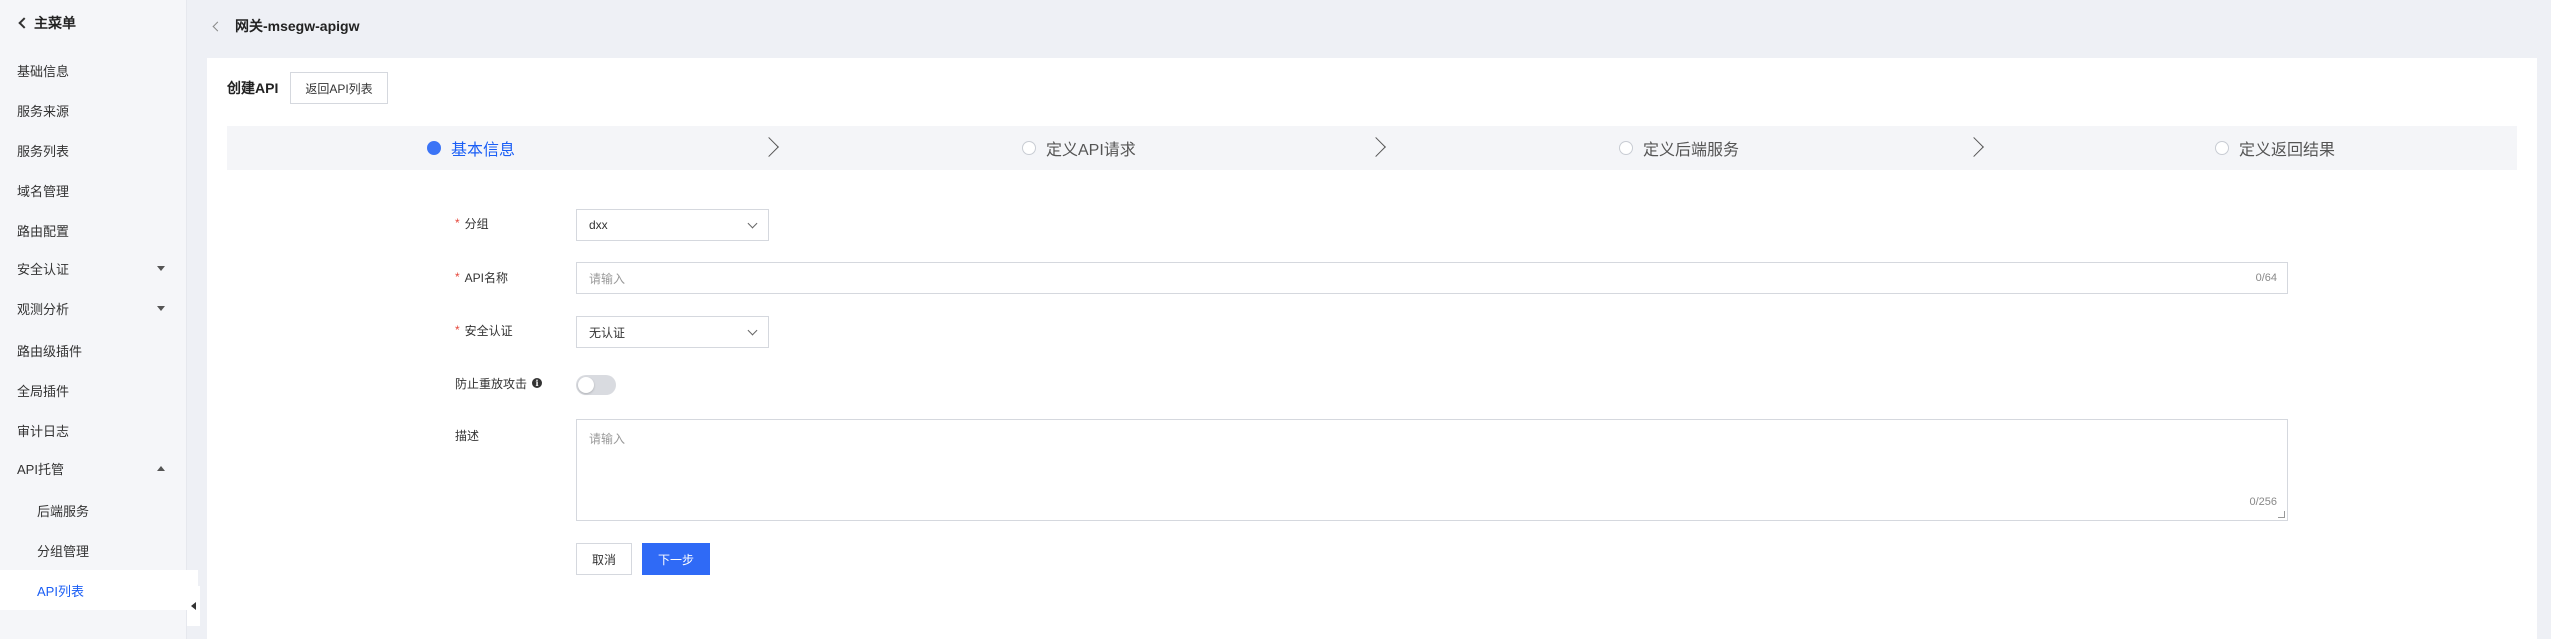 The width and height of the screenshot is (2551, 639). I want to click on sidebar-item-label: 基础信息, so click(43, 71).